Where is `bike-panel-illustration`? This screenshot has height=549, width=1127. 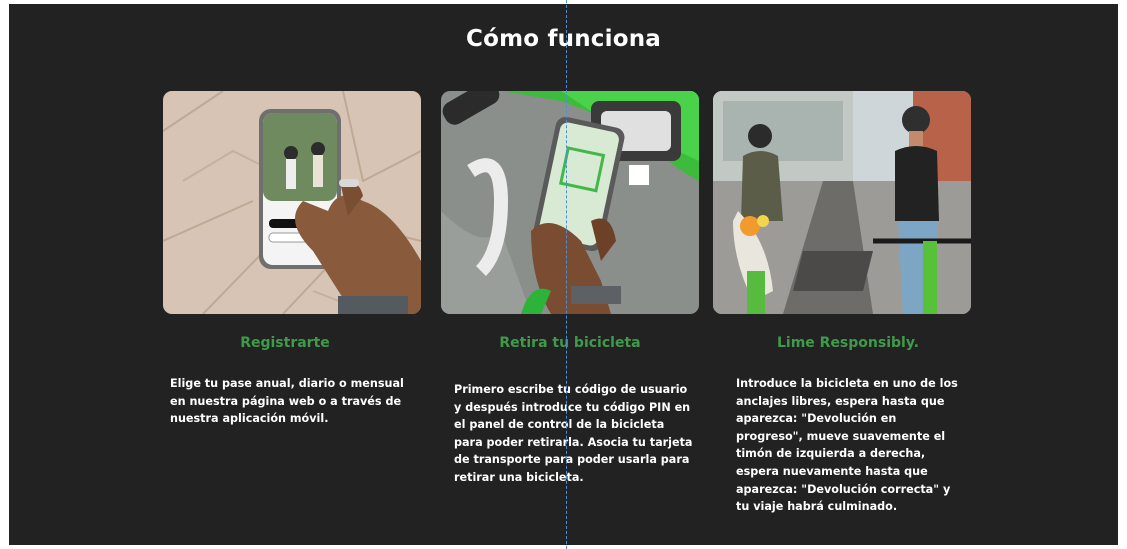 bike-panel-illustration is located at coordinates (570, 202).